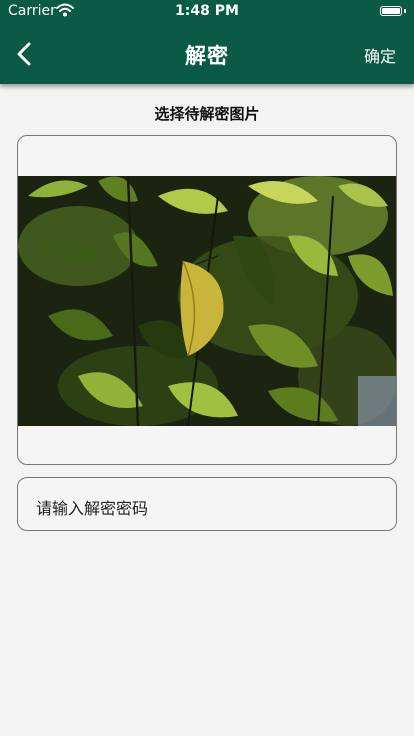  What do you see at coordinates (405, 11) in the screenshot?
I see `battery-tip` at bounding box center [405, 11].